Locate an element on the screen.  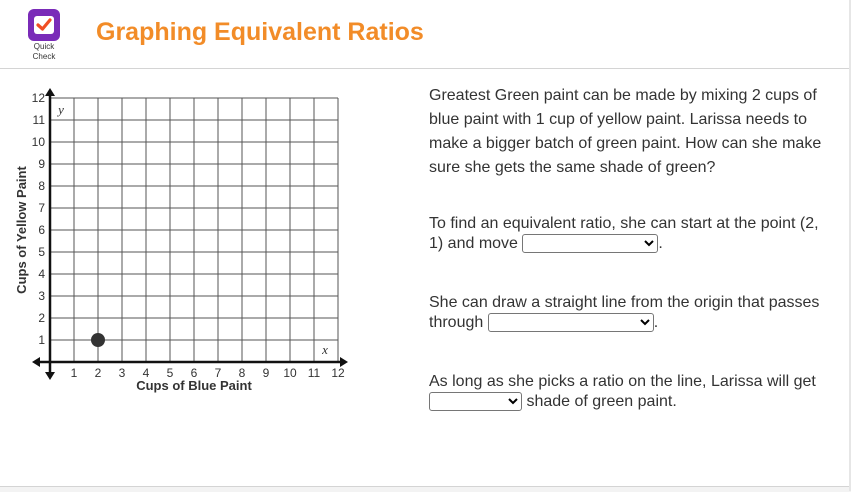
part-2-period: . is located at coordinates (656, 322).